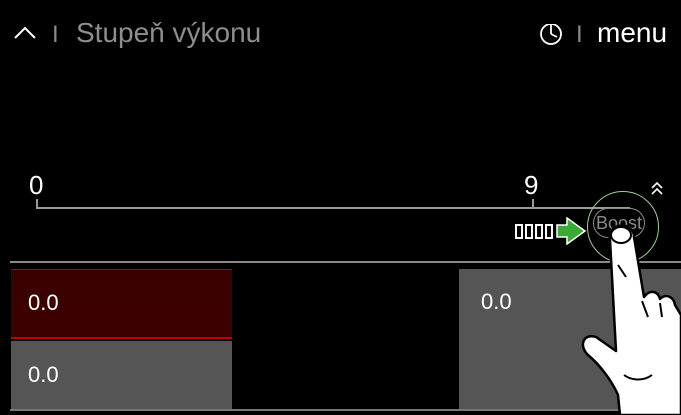  I want to click on cooking-zone-right: 0.0, so click(570, 339).